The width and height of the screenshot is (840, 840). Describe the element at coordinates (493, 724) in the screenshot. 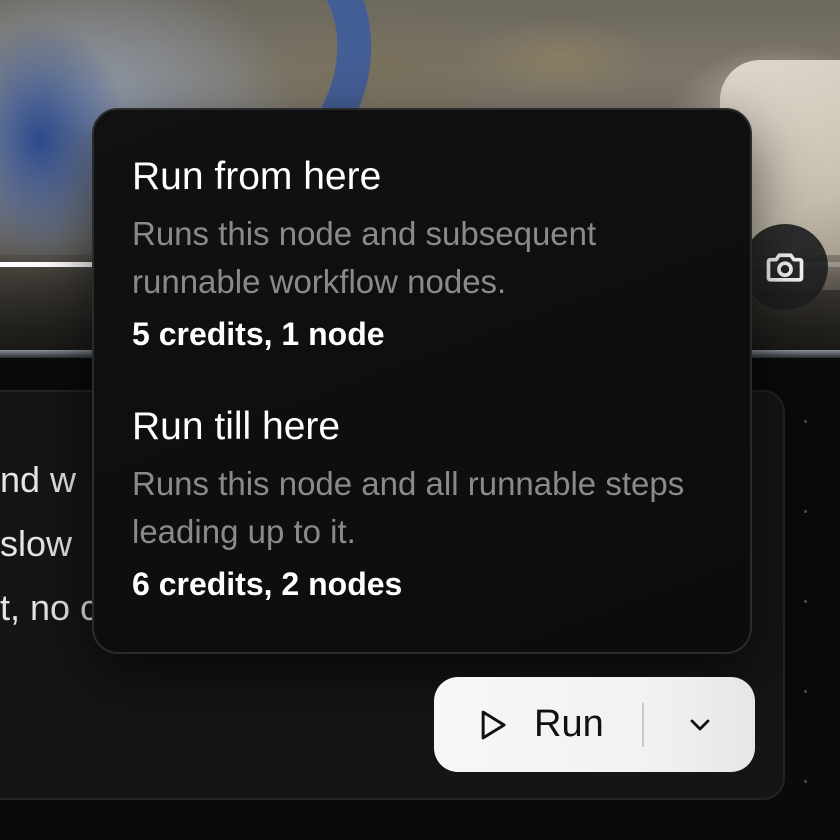

I see `play-icon` at that location.